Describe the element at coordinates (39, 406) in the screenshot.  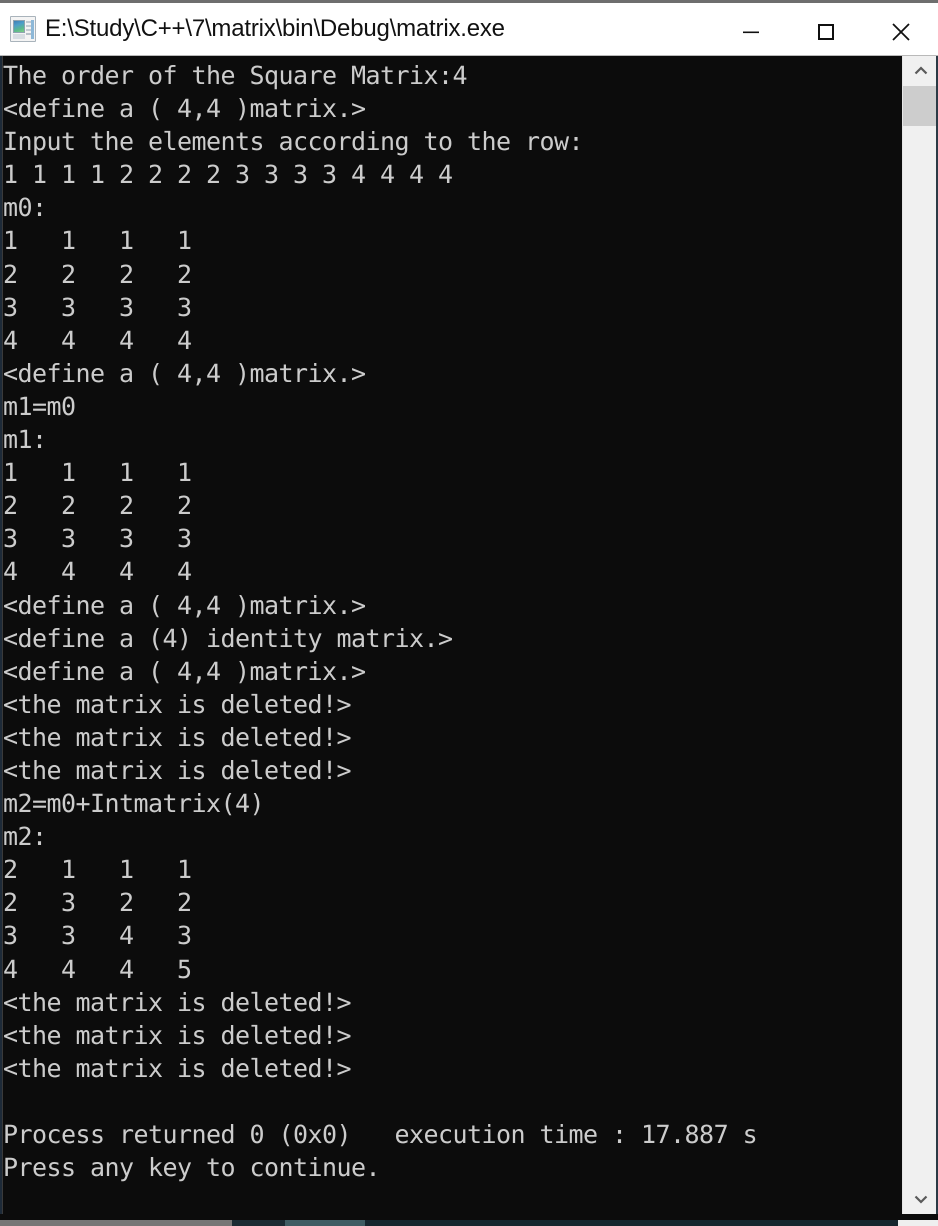
I see `console-line: m1=m0` at that location.